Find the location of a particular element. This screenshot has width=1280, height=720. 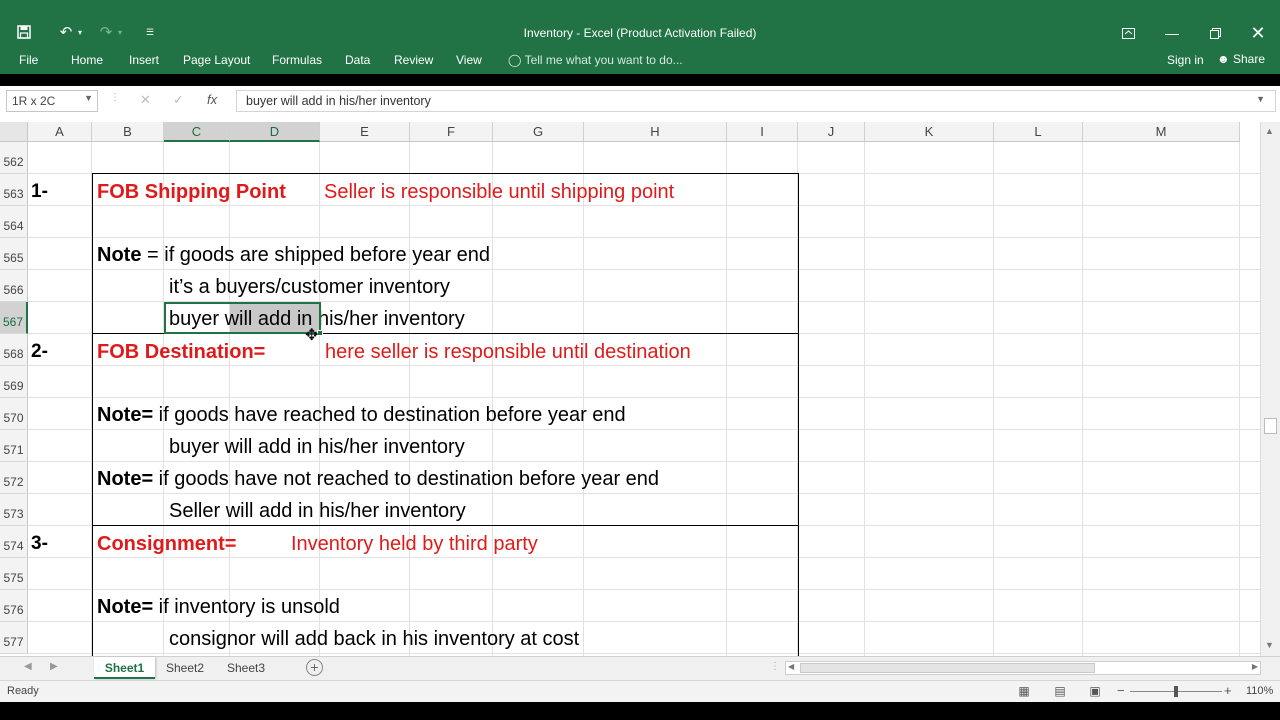

tab-home: Home is located at coordinates (87, 60).